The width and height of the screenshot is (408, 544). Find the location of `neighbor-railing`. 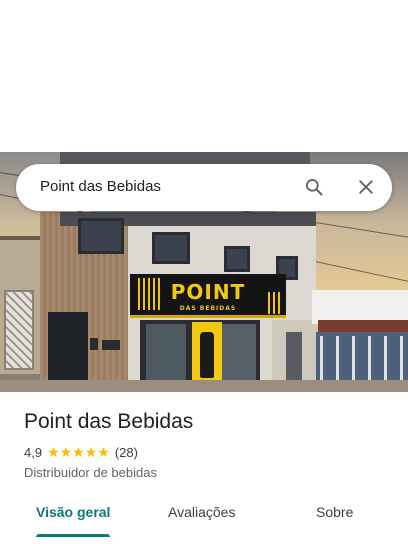

neighbor-railing is located at coordinates (362, 358).